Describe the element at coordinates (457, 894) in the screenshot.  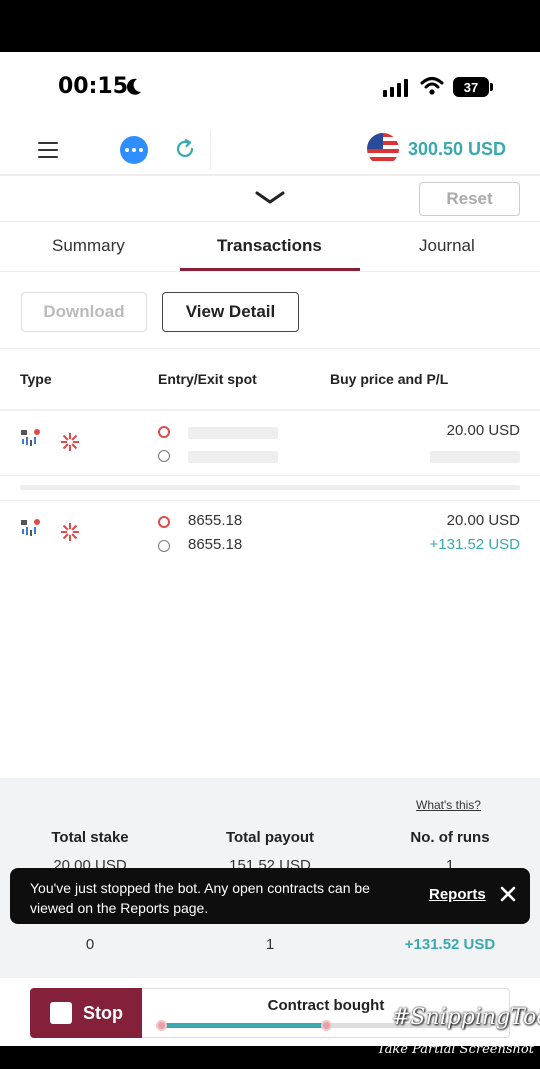
I see `reports-link: Reports` at that location.